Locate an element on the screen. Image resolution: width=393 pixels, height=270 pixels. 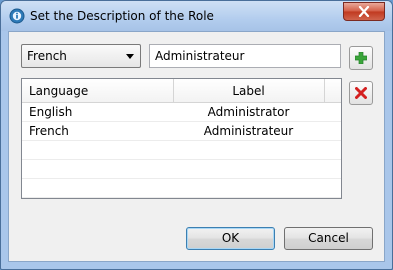
delete-button is located at coordinates (361, 93).